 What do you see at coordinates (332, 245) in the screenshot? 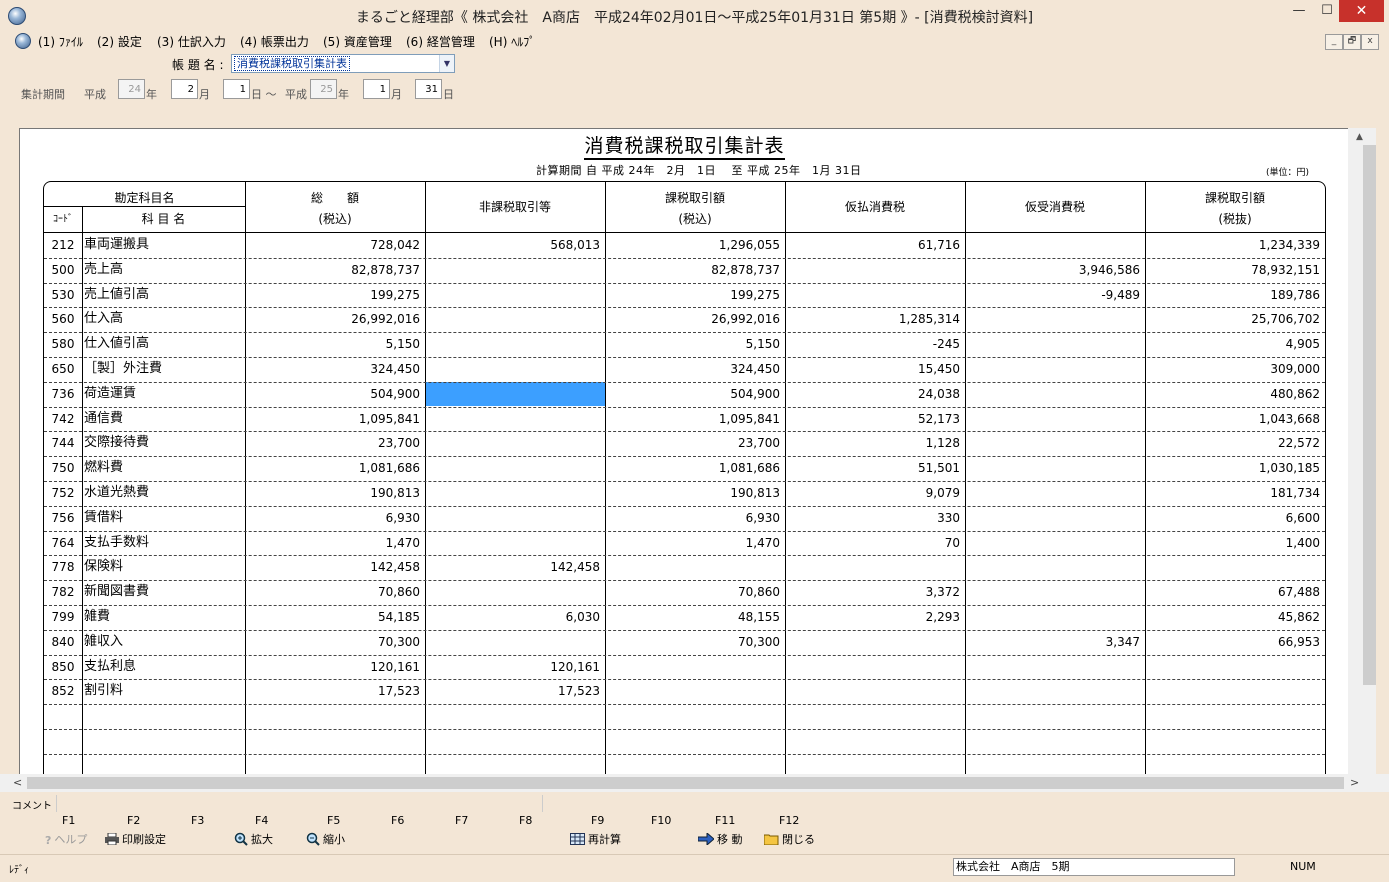
I see `cell-total: 728,042` at bounding box center [332, 245].